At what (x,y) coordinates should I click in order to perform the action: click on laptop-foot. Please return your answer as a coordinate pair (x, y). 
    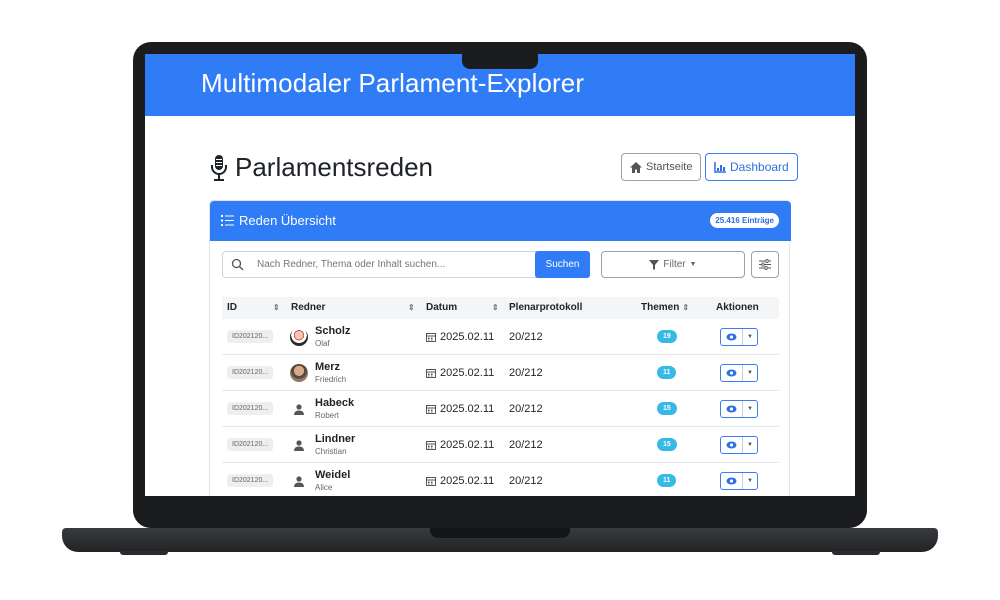
    Looking at the image, I should click on (856, 553).